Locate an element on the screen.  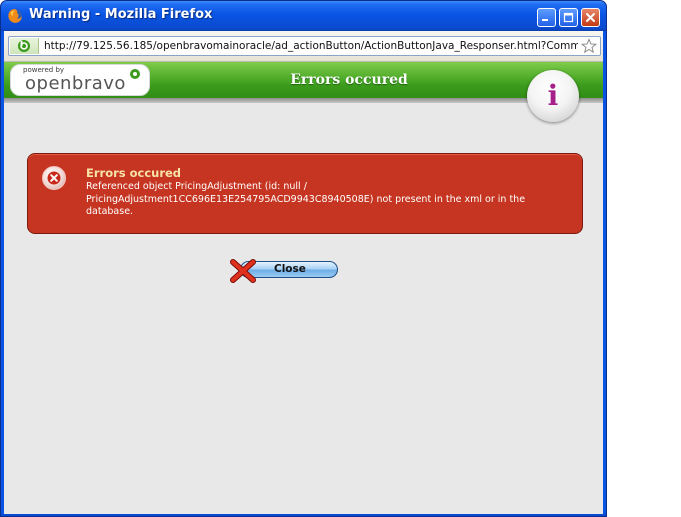
openbravo-logo: powered by openbravo is located at coordinates (80, 80).